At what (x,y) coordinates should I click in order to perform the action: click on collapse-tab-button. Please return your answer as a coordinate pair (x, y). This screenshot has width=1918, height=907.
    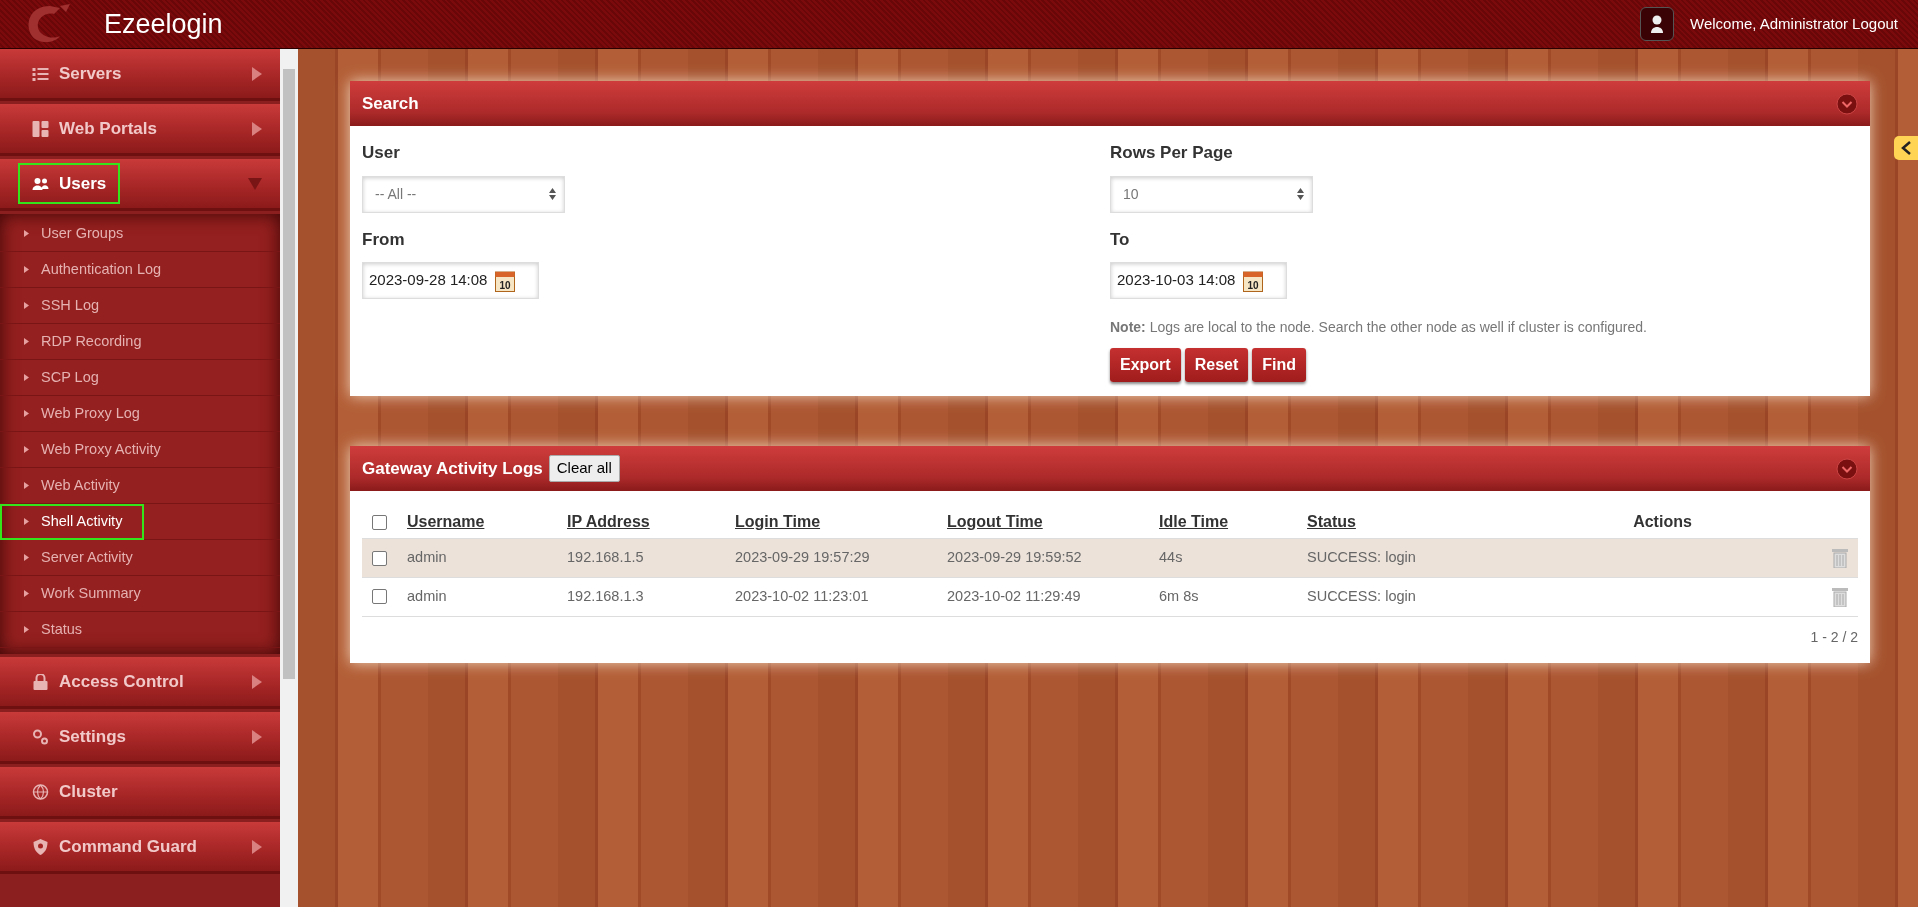
    Looking at the image, I should click on (1906, 148).